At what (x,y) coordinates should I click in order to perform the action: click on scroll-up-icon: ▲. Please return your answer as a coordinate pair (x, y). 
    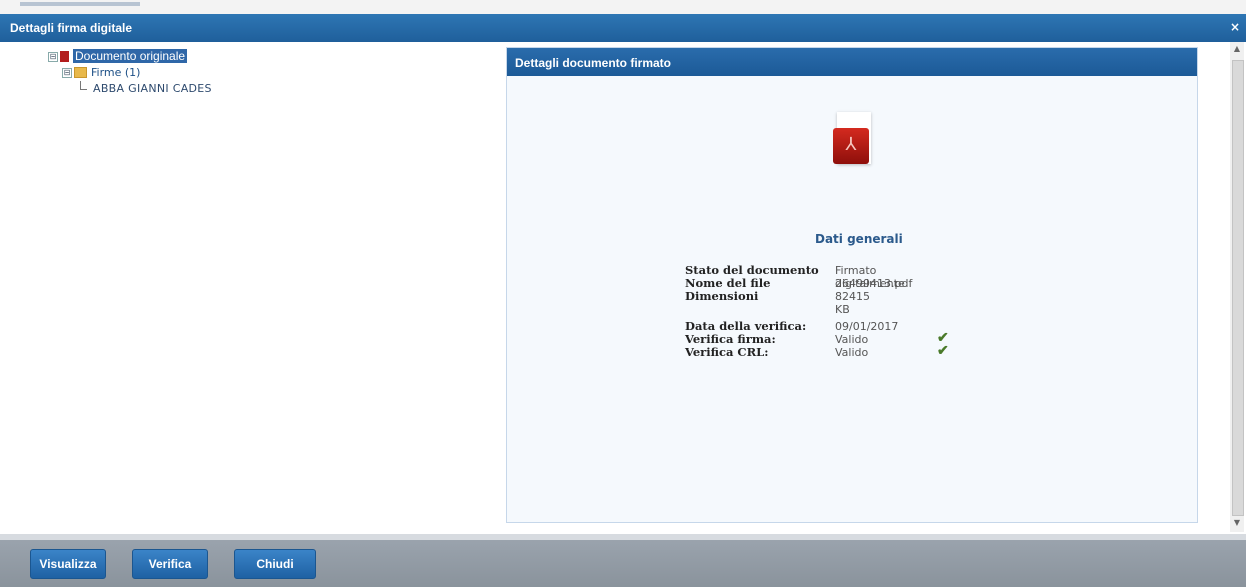
    Looking at the image, I should click on (1237, 50).